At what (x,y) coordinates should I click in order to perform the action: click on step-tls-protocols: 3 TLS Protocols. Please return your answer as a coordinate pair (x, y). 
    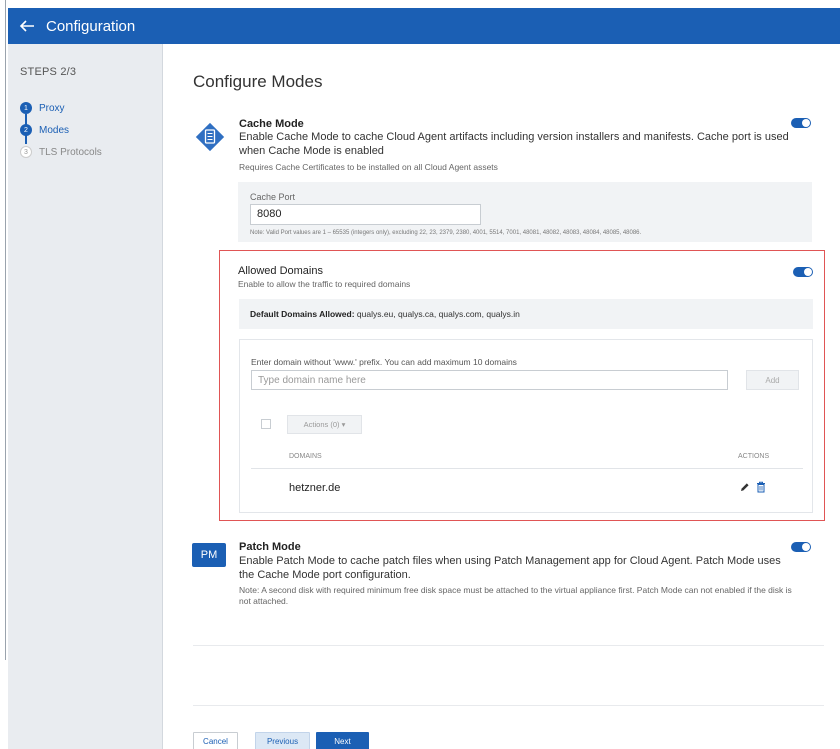
    Looking at the image, I should click on (61, 152).